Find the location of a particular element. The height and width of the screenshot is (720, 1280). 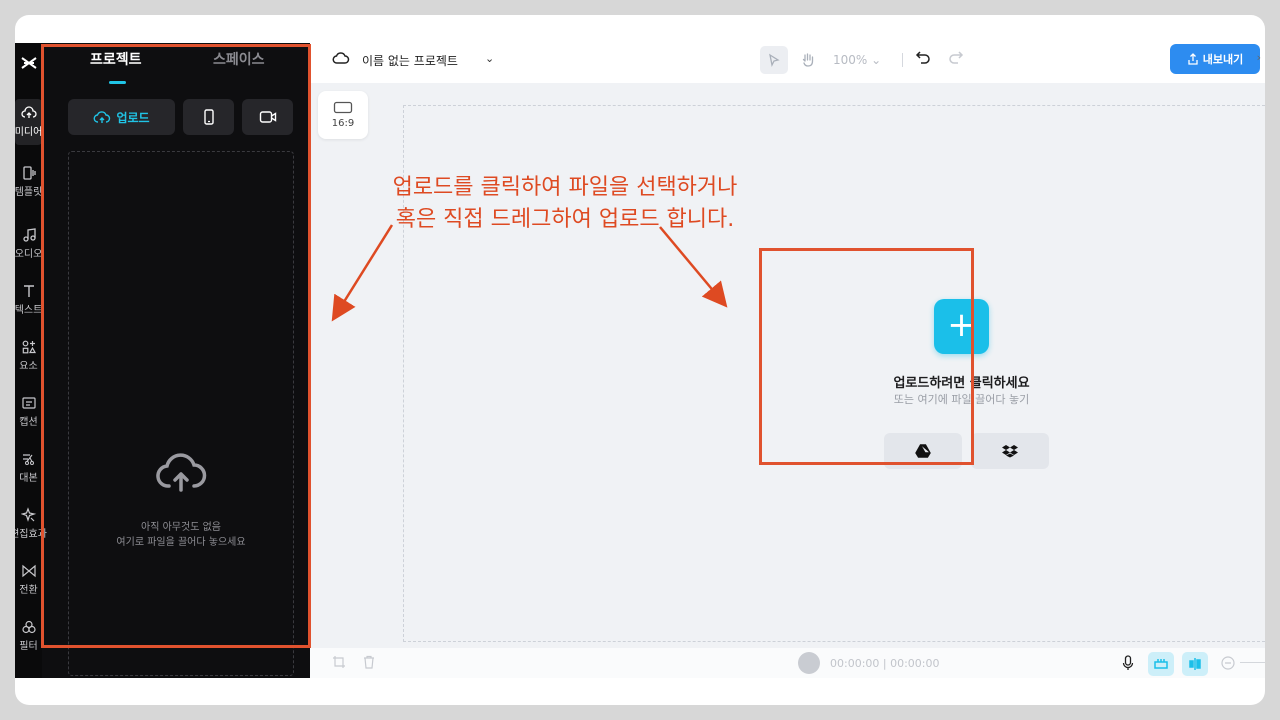

annotation-arrows is located at coordinates (529, 273).